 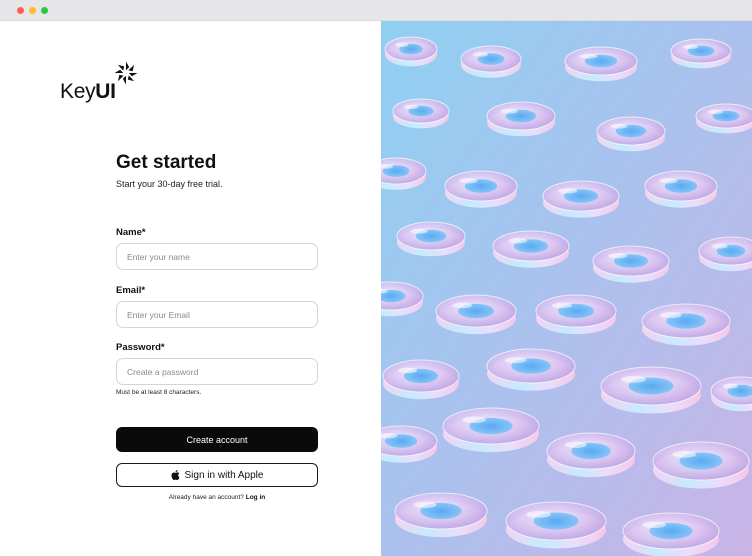 I want to click on login-prompt: Already have an account? Log in, so click(x=217, y=497).